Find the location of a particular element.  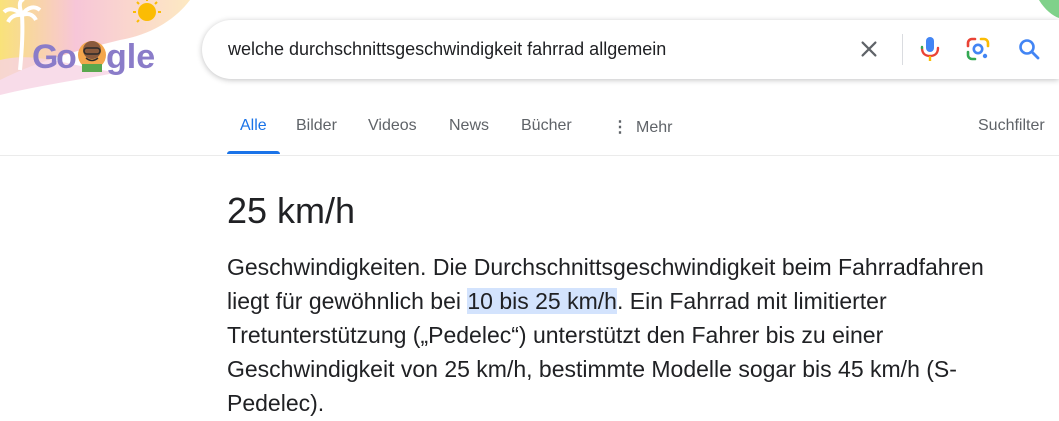

featured-answer-title: 25 km/h is located at coordinates (291, 210).